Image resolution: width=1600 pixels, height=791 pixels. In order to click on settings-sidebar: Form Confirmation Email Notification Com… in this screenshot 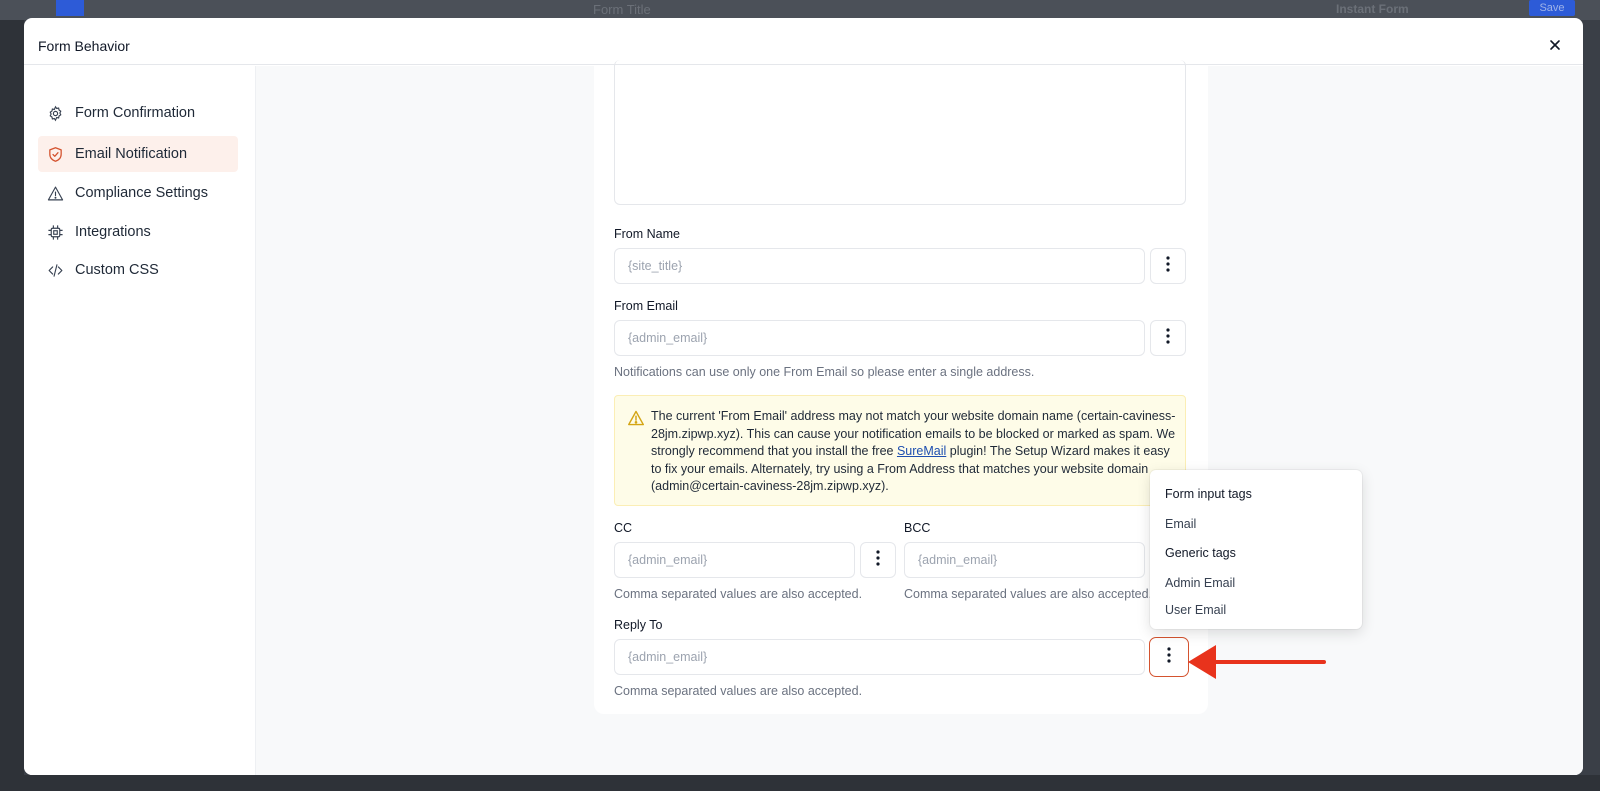, I will do `click(140, 420)`.